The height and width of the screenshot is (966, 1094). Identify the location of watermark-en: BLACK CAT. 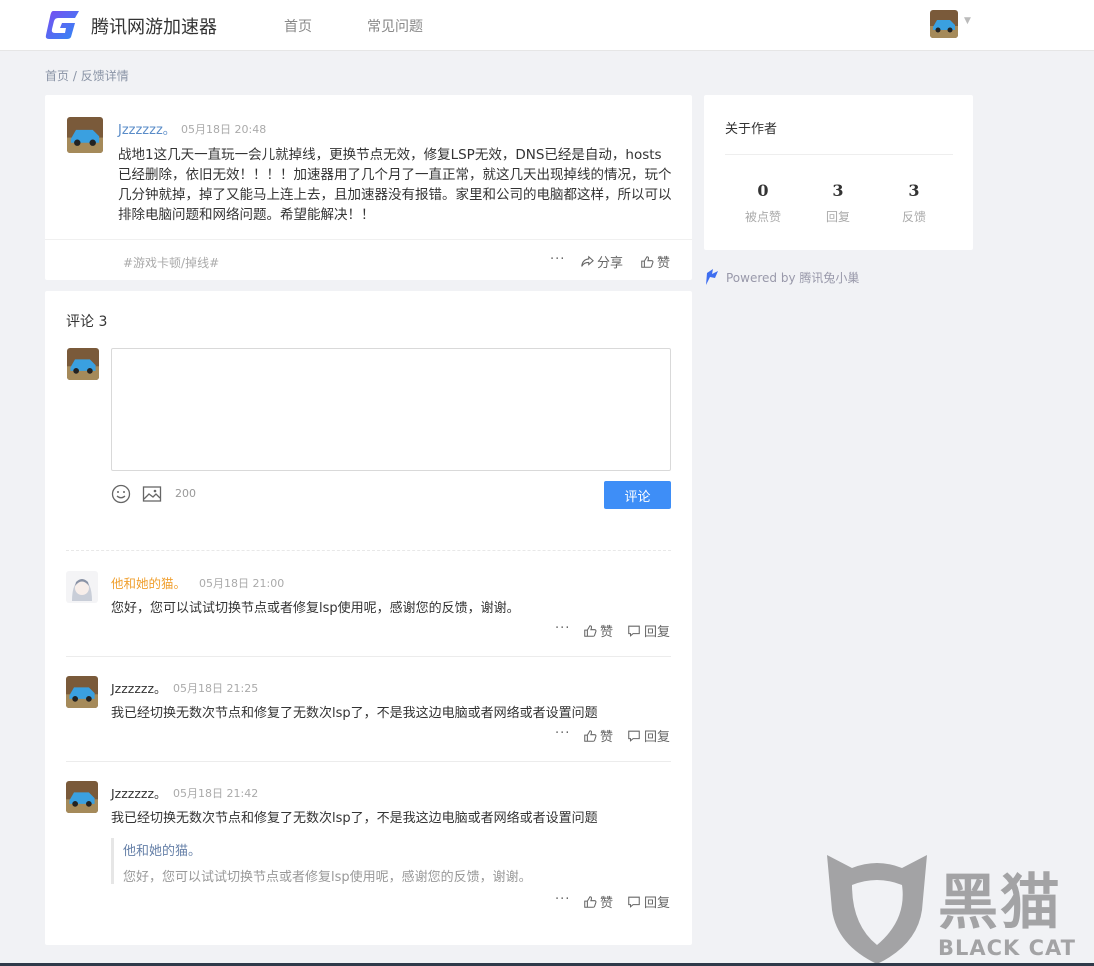
(1007, 948).